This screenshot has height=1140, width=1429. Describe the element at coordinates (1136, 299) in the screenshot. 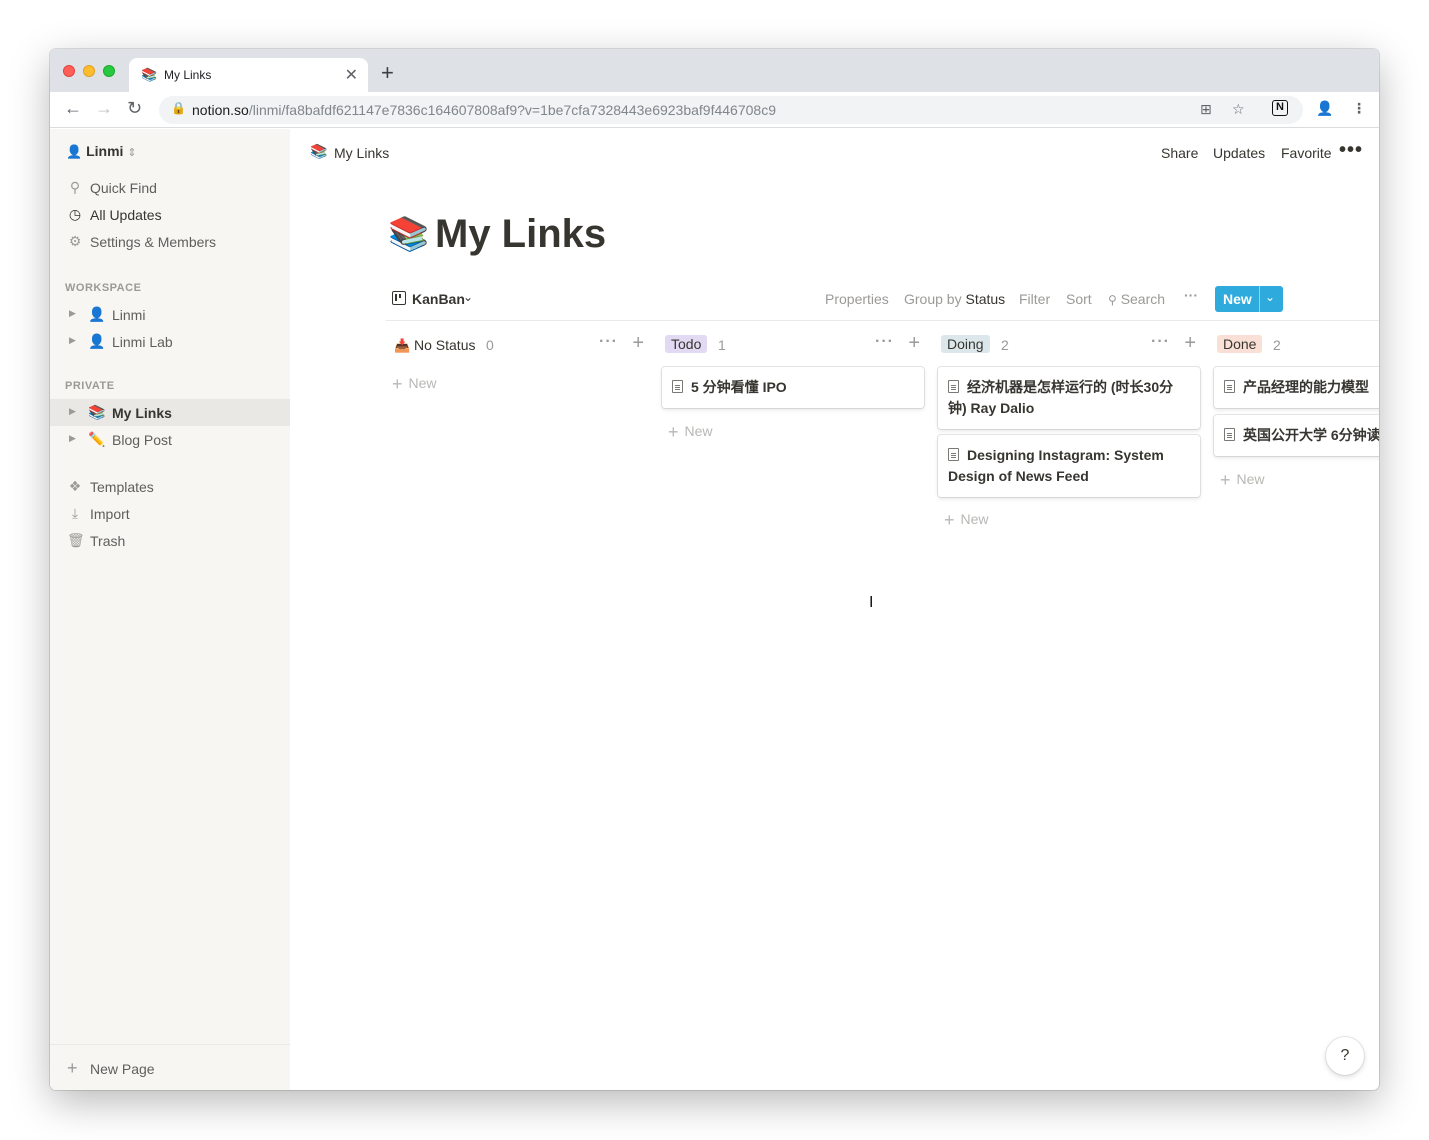

I see `search-button: ⚲ Search` at that location.